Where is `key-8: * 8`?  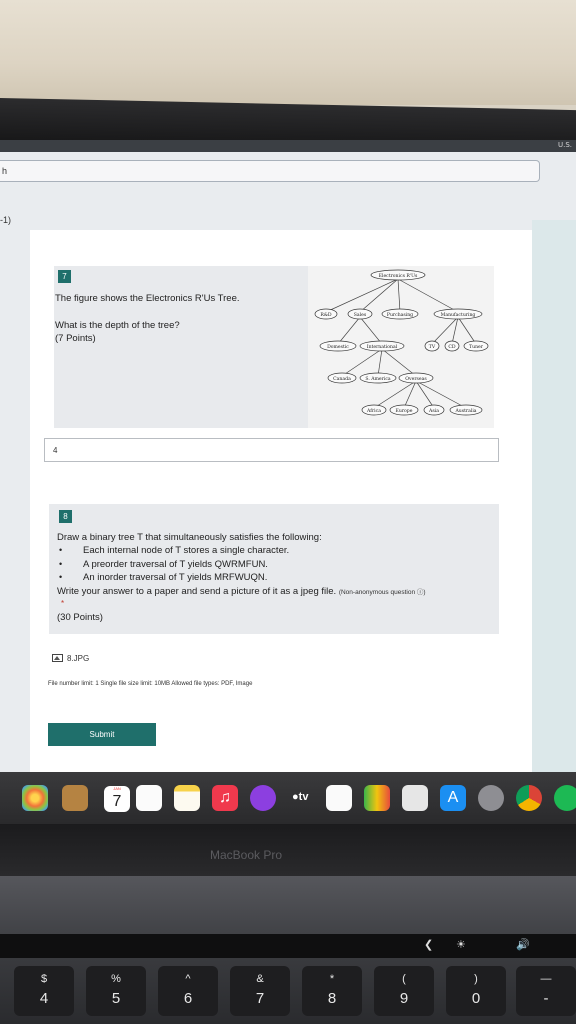
key-8: * 8 is located at coordinates (332, 991).